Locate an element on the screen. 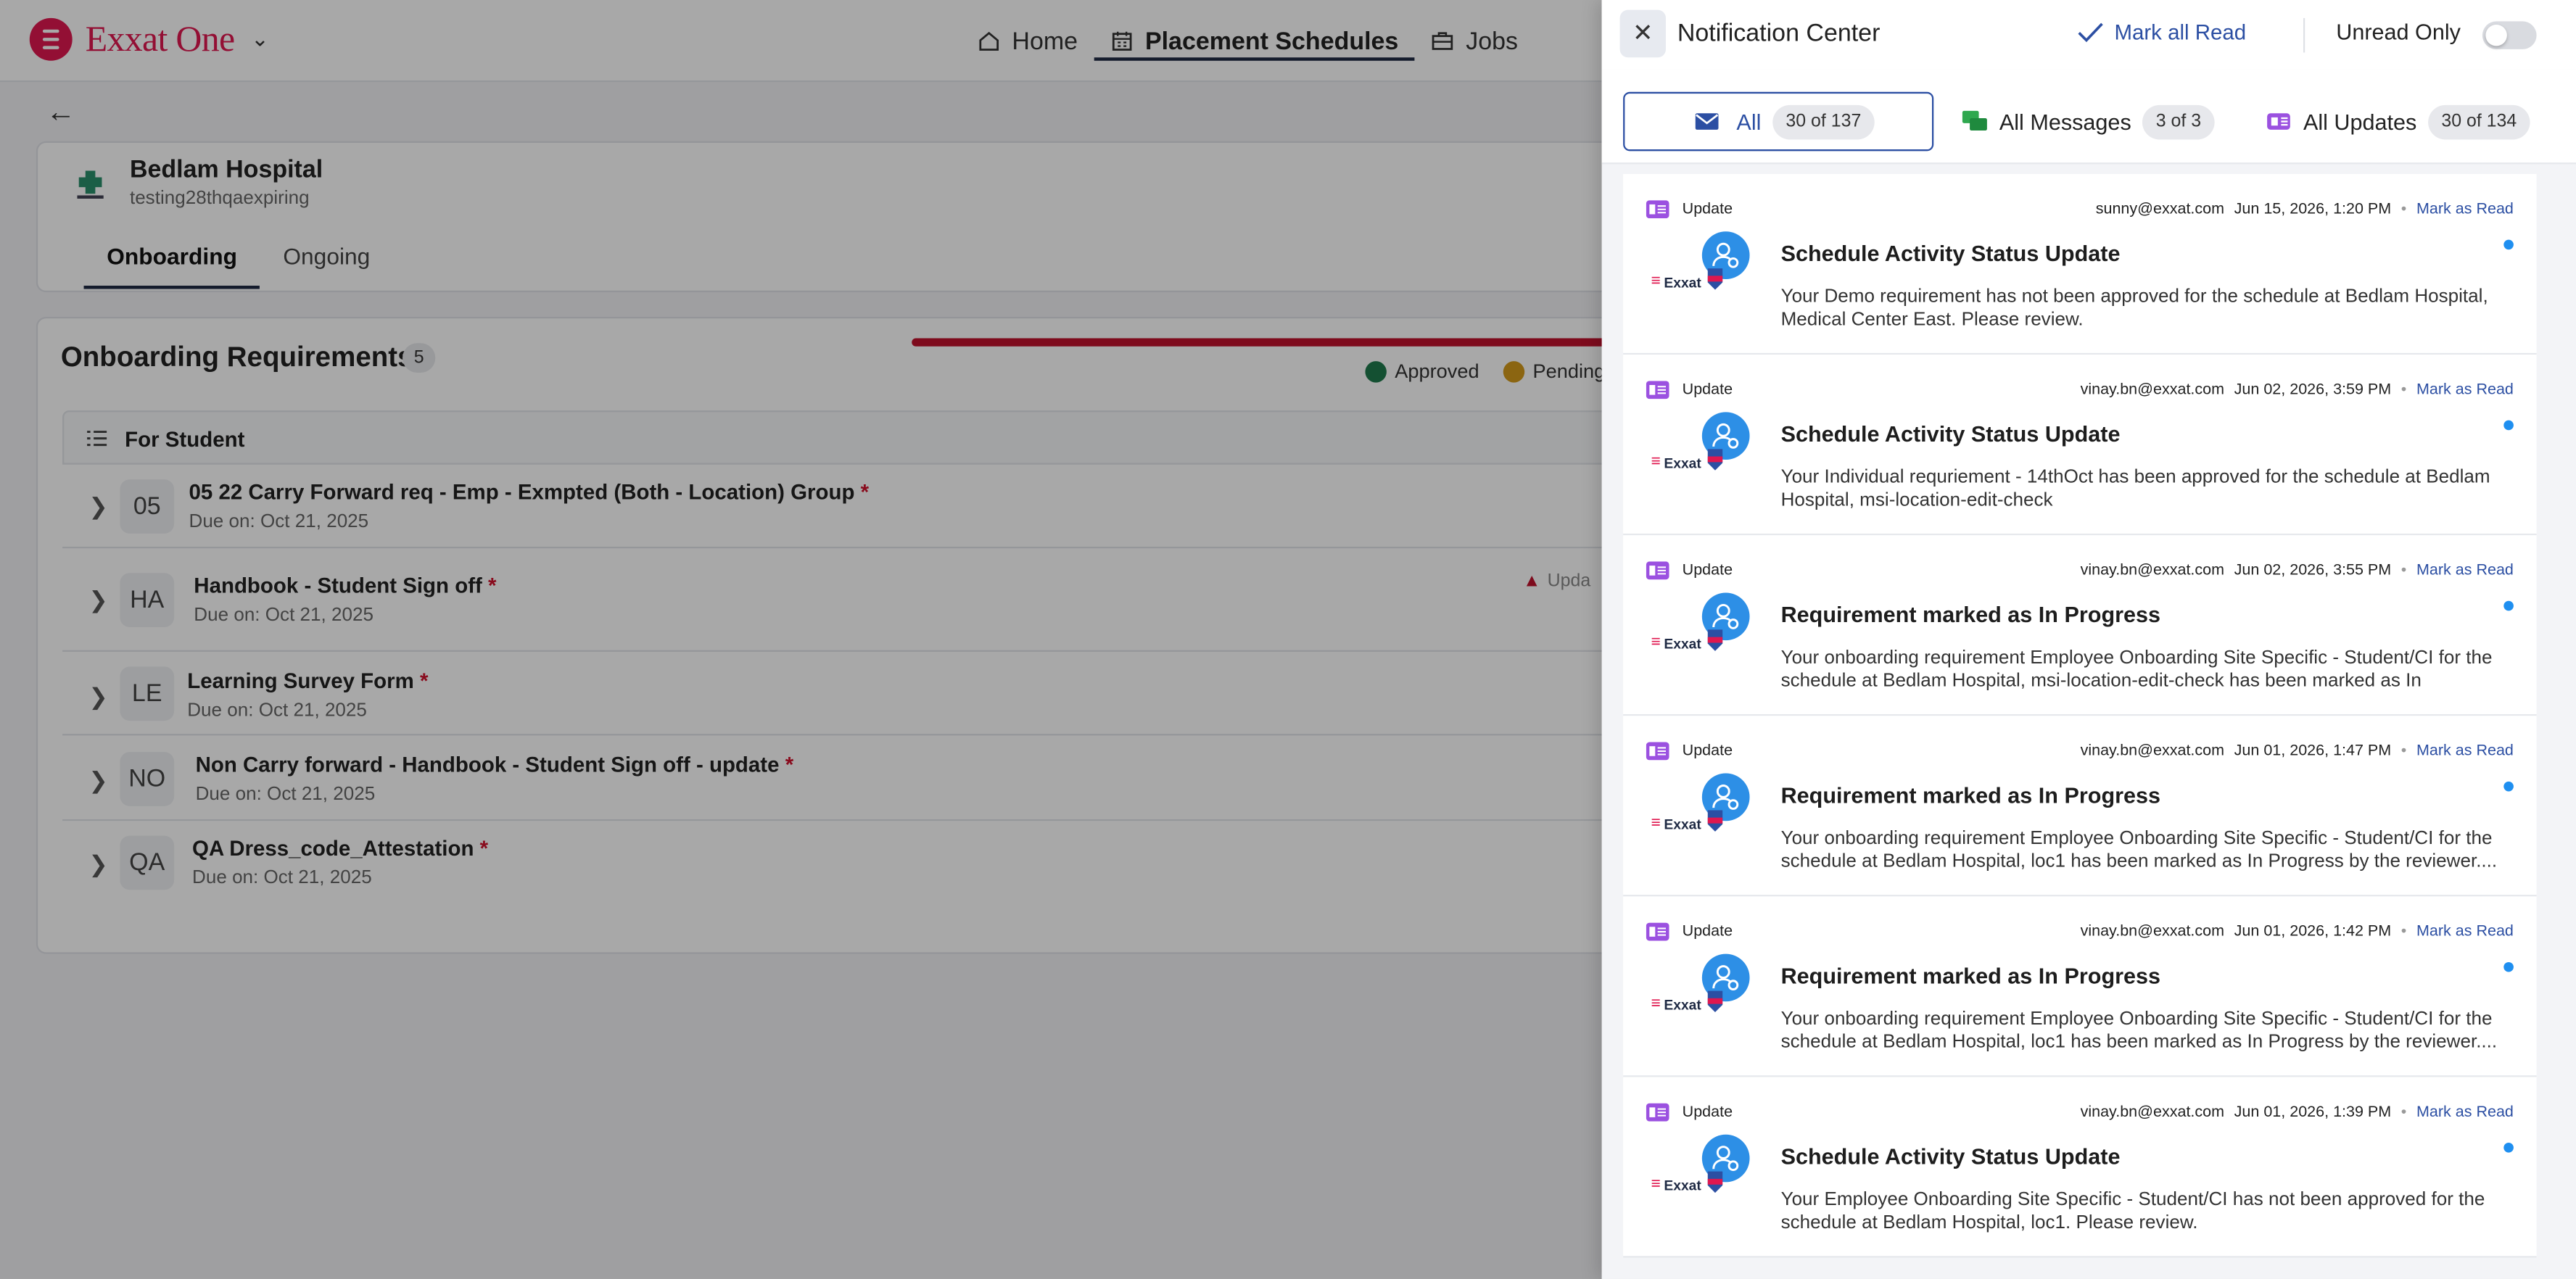  toggle-knob is located at coordinates (2496, 35).